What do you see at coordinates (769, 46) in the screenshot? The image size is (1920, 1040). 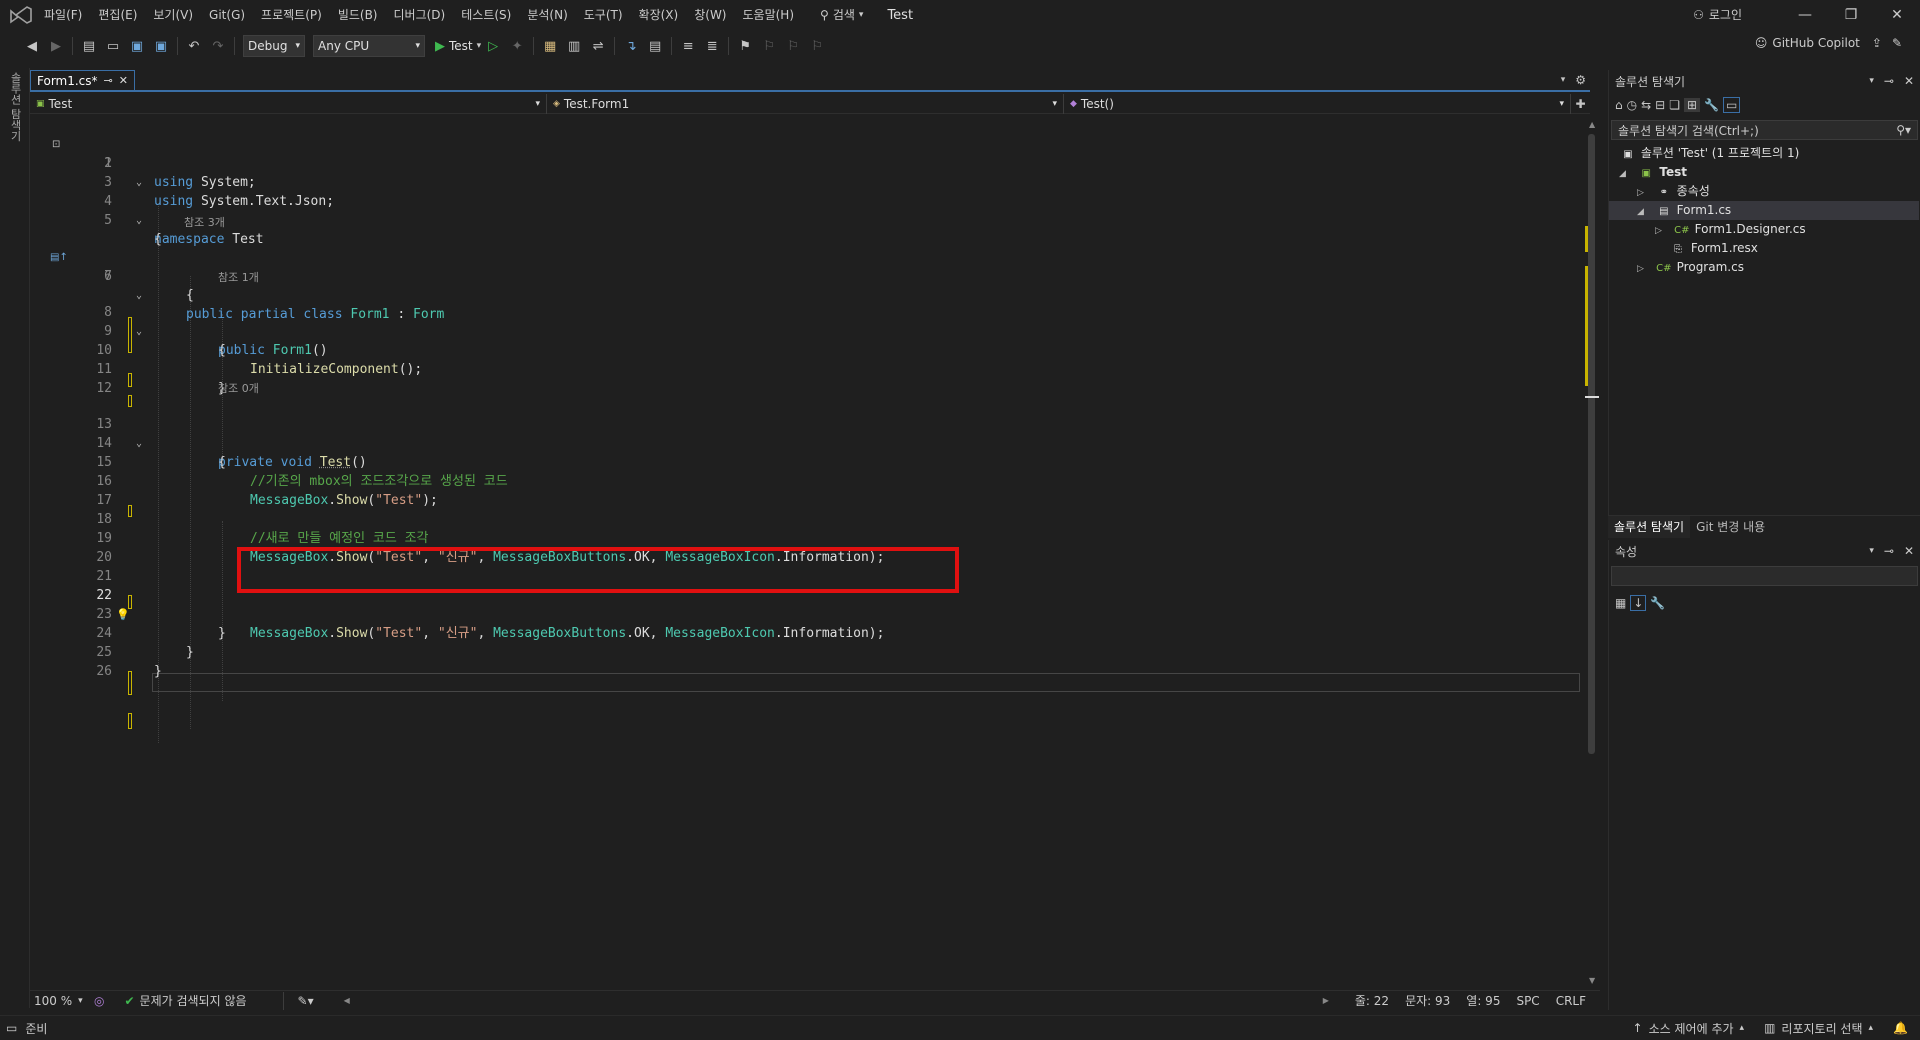 I see `bookmark-prev-icon: ⚐` at bounding box center [769, 46].